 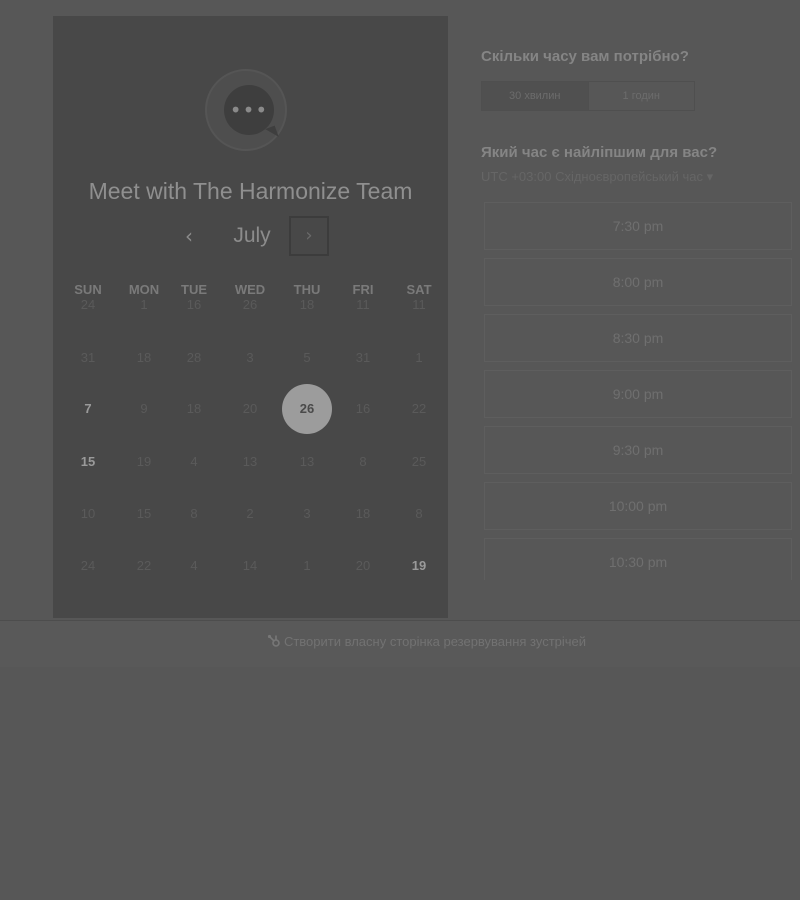 What do you see at coordinates (144, 513) in the screenshot?
I see `calendar-day: 15` at bounding box center [144, 513].